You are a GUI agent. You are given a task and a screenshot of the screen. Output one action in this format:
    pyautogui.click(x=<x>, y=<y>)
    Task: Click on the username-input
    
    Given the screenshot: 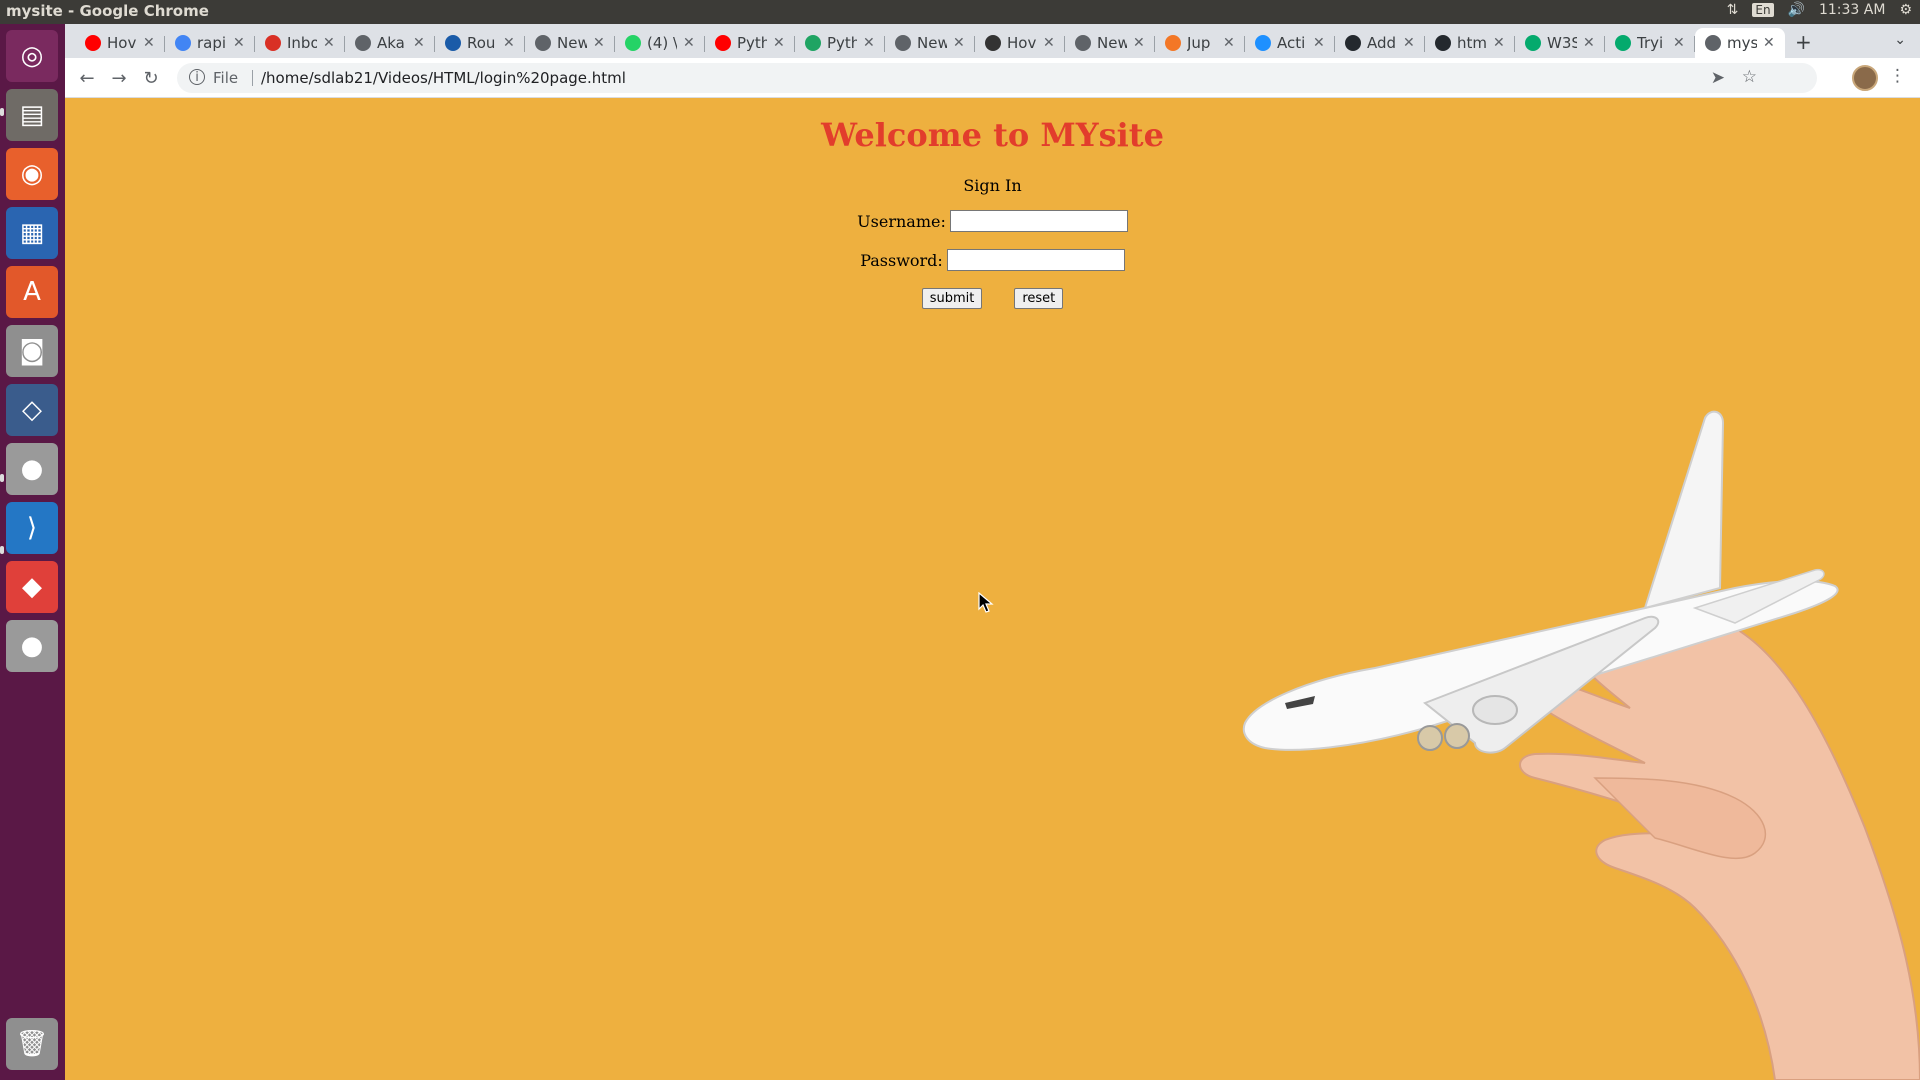 What is the action you would take?
    pyautogui.click(x=1038, y=221)
    